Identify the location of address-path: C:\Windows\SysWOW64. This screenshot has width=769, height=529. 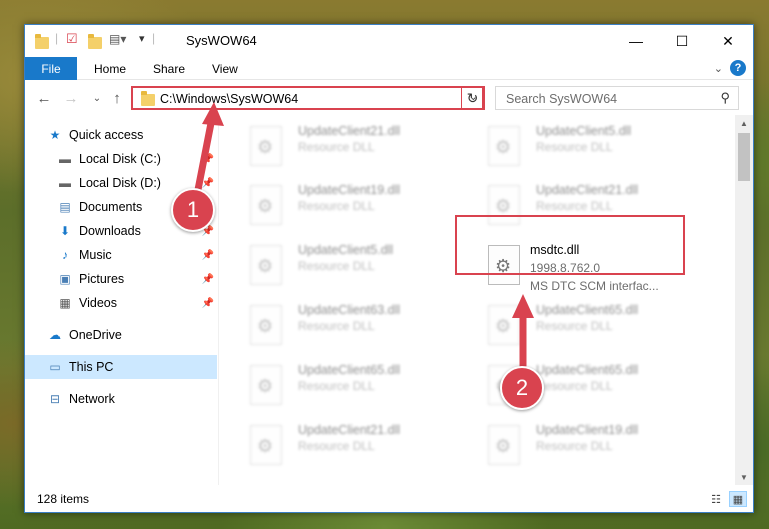
(229, 99).